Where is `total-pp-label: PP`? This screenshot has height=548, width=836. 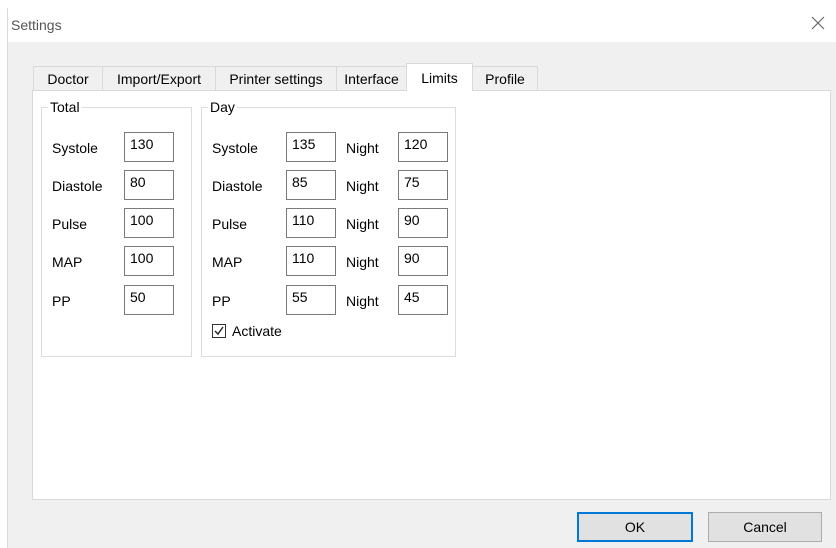
total-pp-label: PP is located at coordinates (61, 301).